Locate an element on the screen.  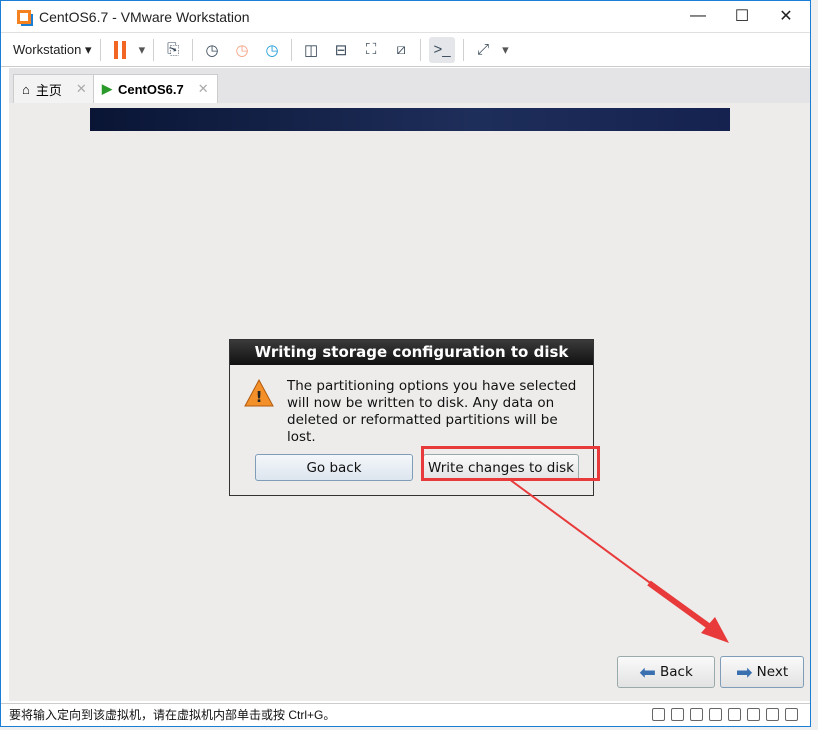
chevron-down-icon: ▾ is located at coordinates (88, 49).